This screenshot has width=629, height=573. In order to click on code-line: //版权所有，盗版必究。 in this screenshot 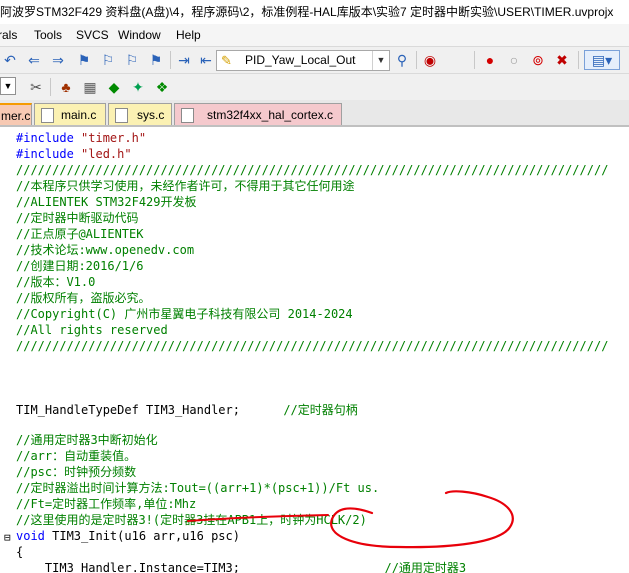, I will do `click(83, 298)`.